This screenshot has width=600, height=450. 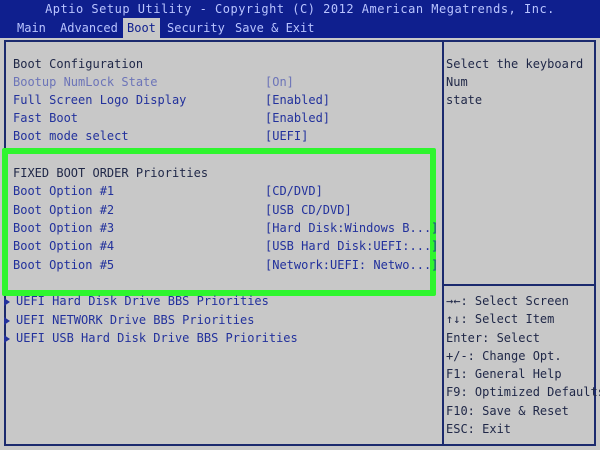 What do you see at coordinates (464, 100) in the screenshot?
I see `help-text-line-2: state` at bounding box center [464, 100].